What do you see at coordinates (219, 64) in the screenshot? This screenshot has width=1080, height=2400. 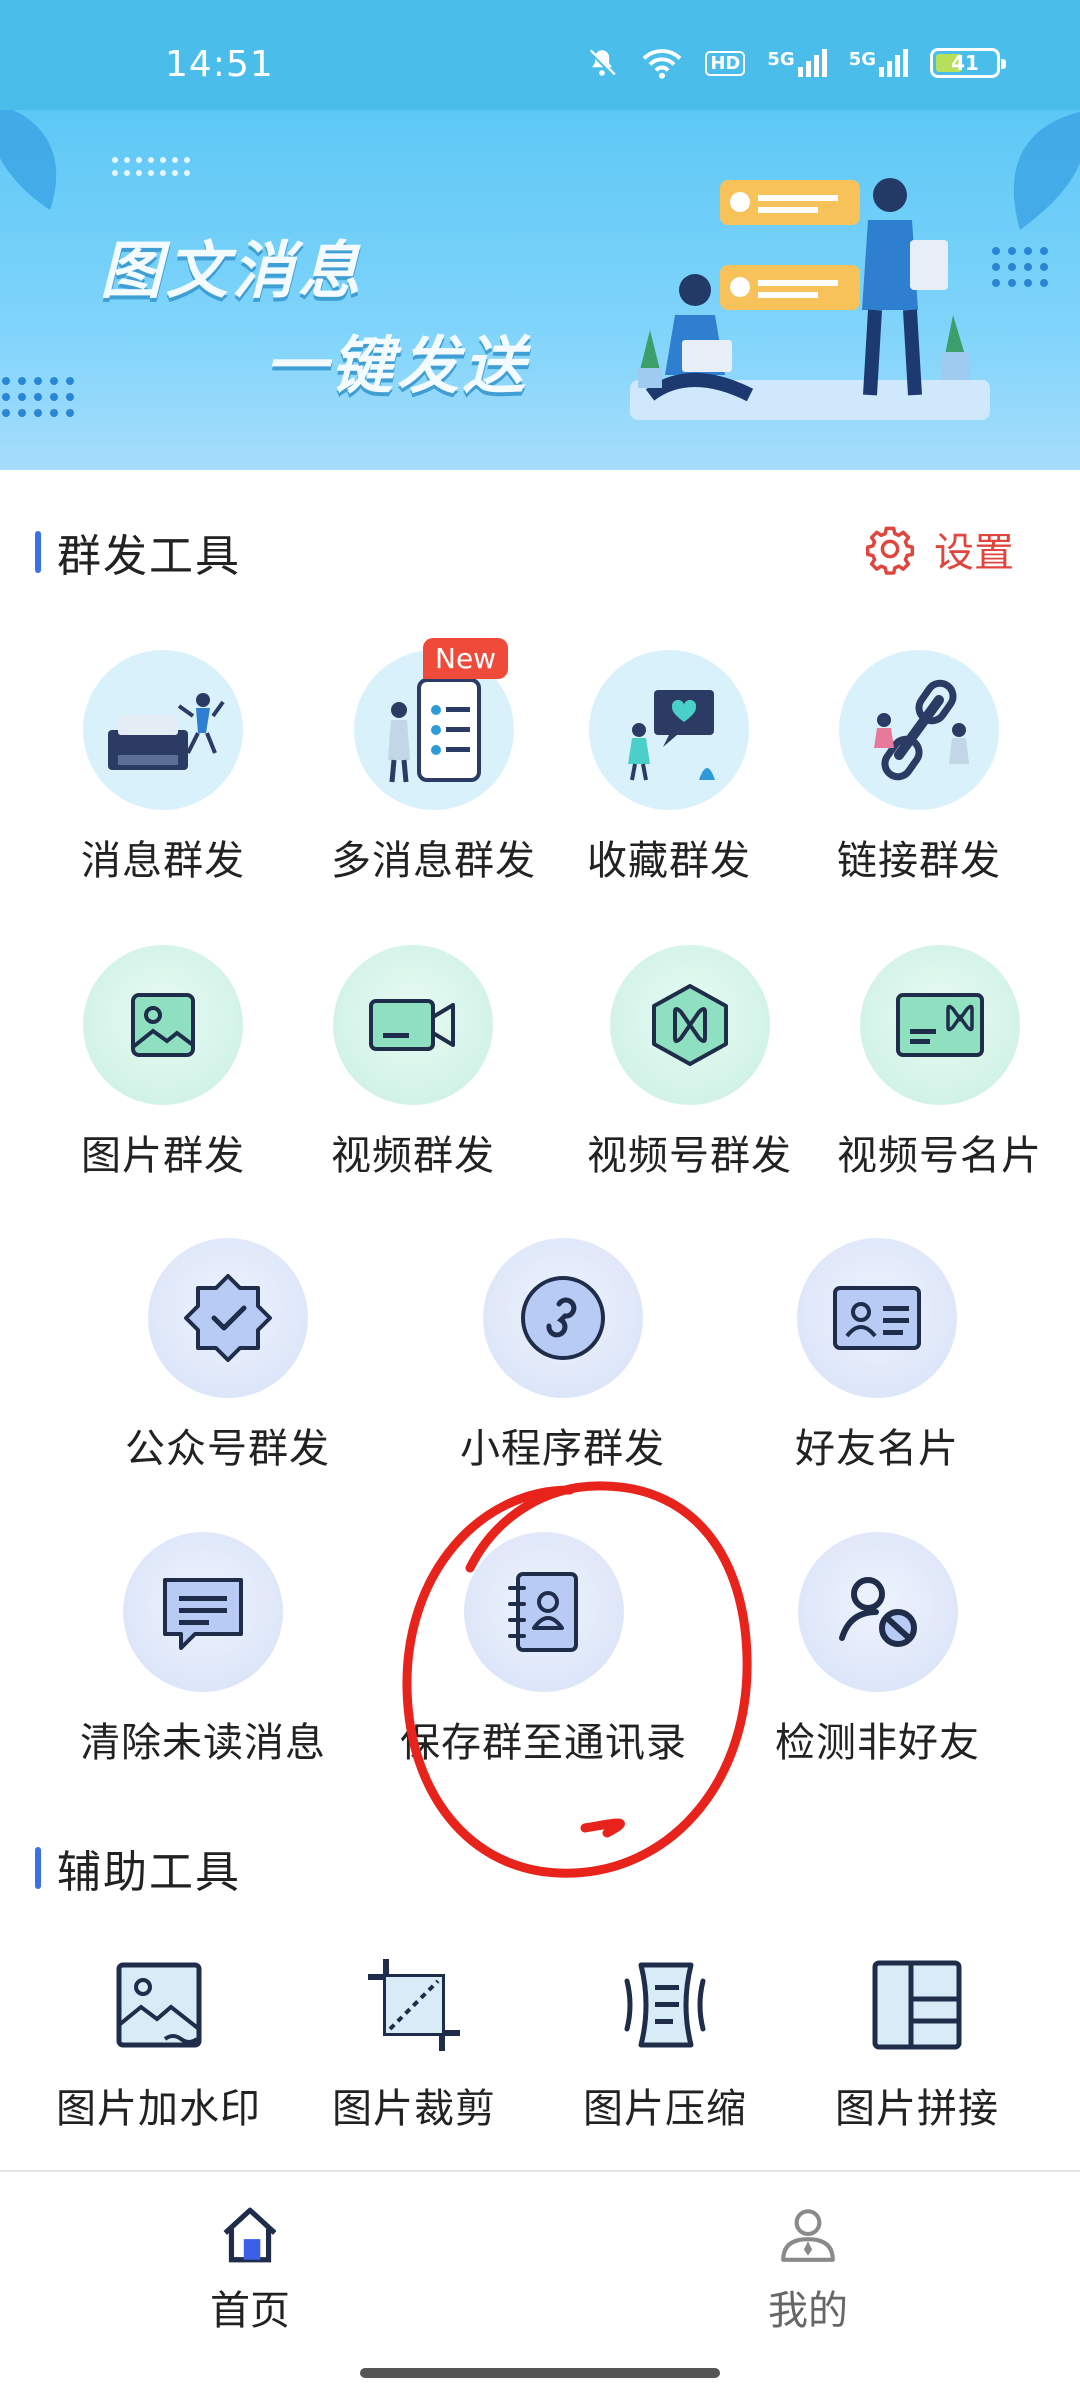 I see `status-time: 14:51` at bounding box center [219, 64].